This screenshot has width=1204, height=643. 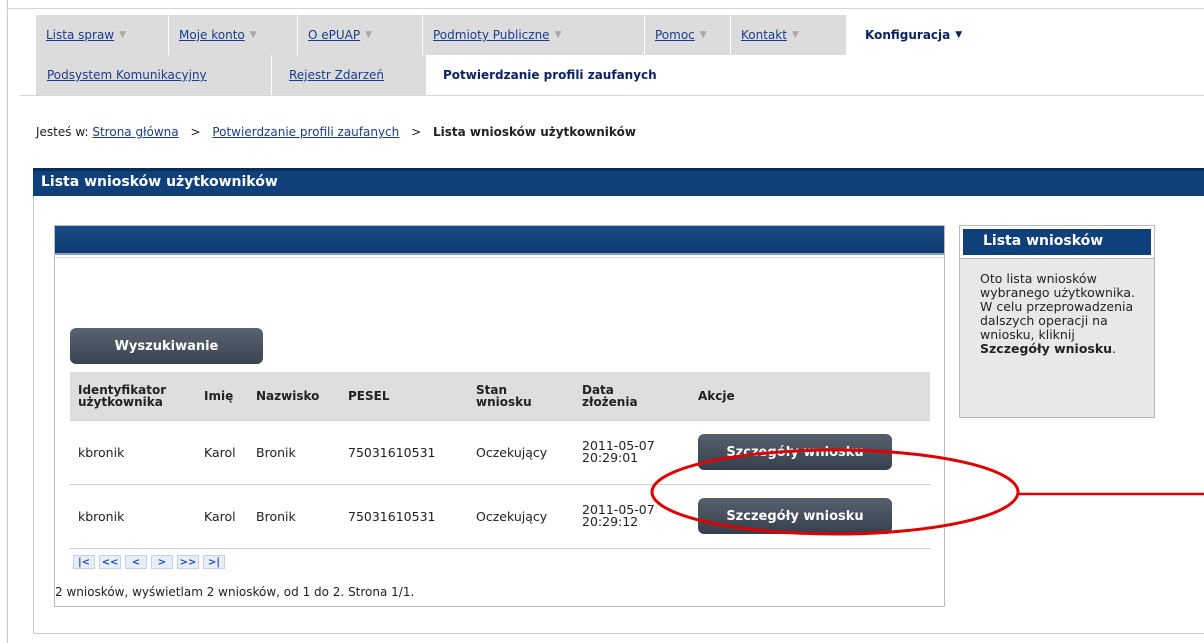 I want to click on column-header-user-id: Identyfikator użytkownika, so click(x=133, y=396).